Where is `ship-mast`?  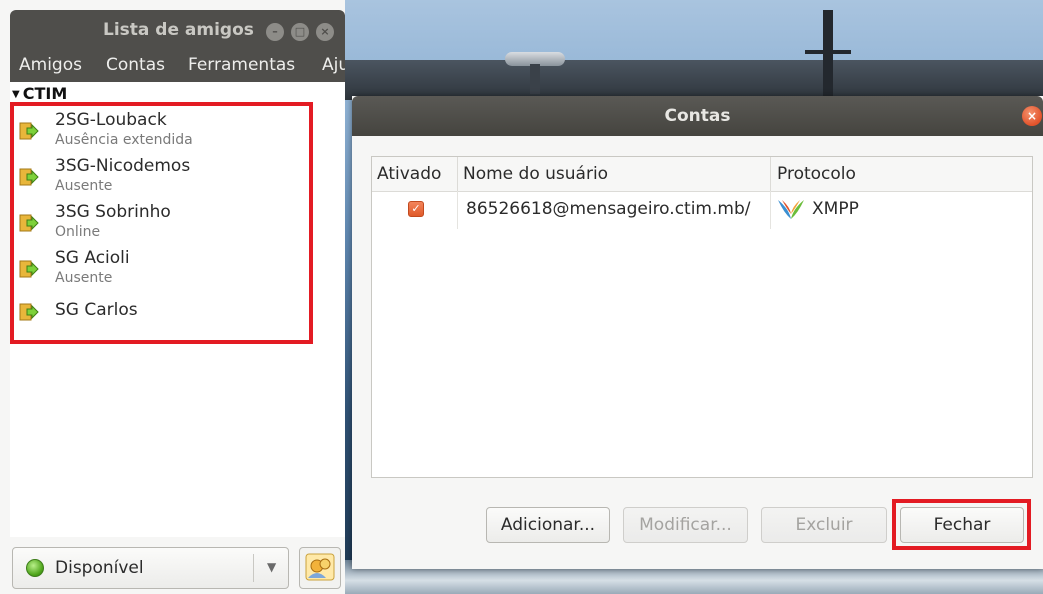
ship-mast is located at coordinates (828, 55).